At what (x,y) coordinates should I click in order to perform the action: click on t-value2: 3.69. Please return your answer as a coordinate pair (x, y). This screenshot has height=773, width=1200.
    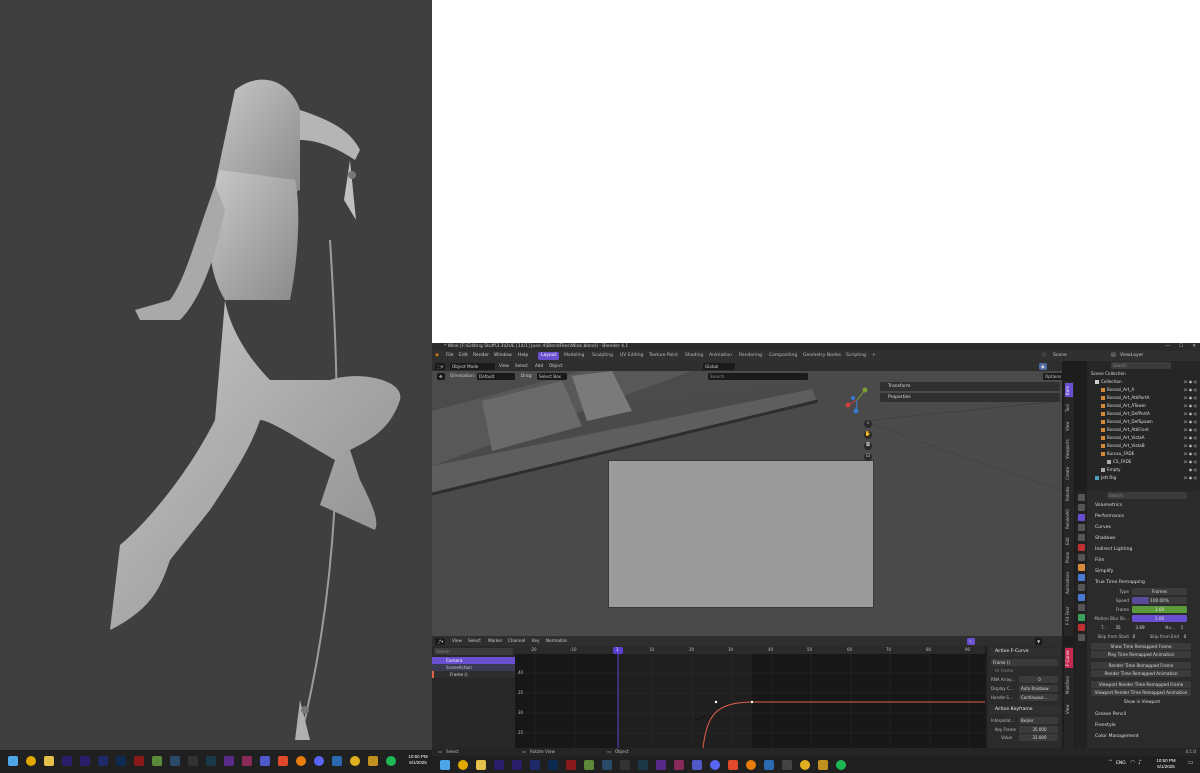
    Looking at the image, I should click on (1140, 627).